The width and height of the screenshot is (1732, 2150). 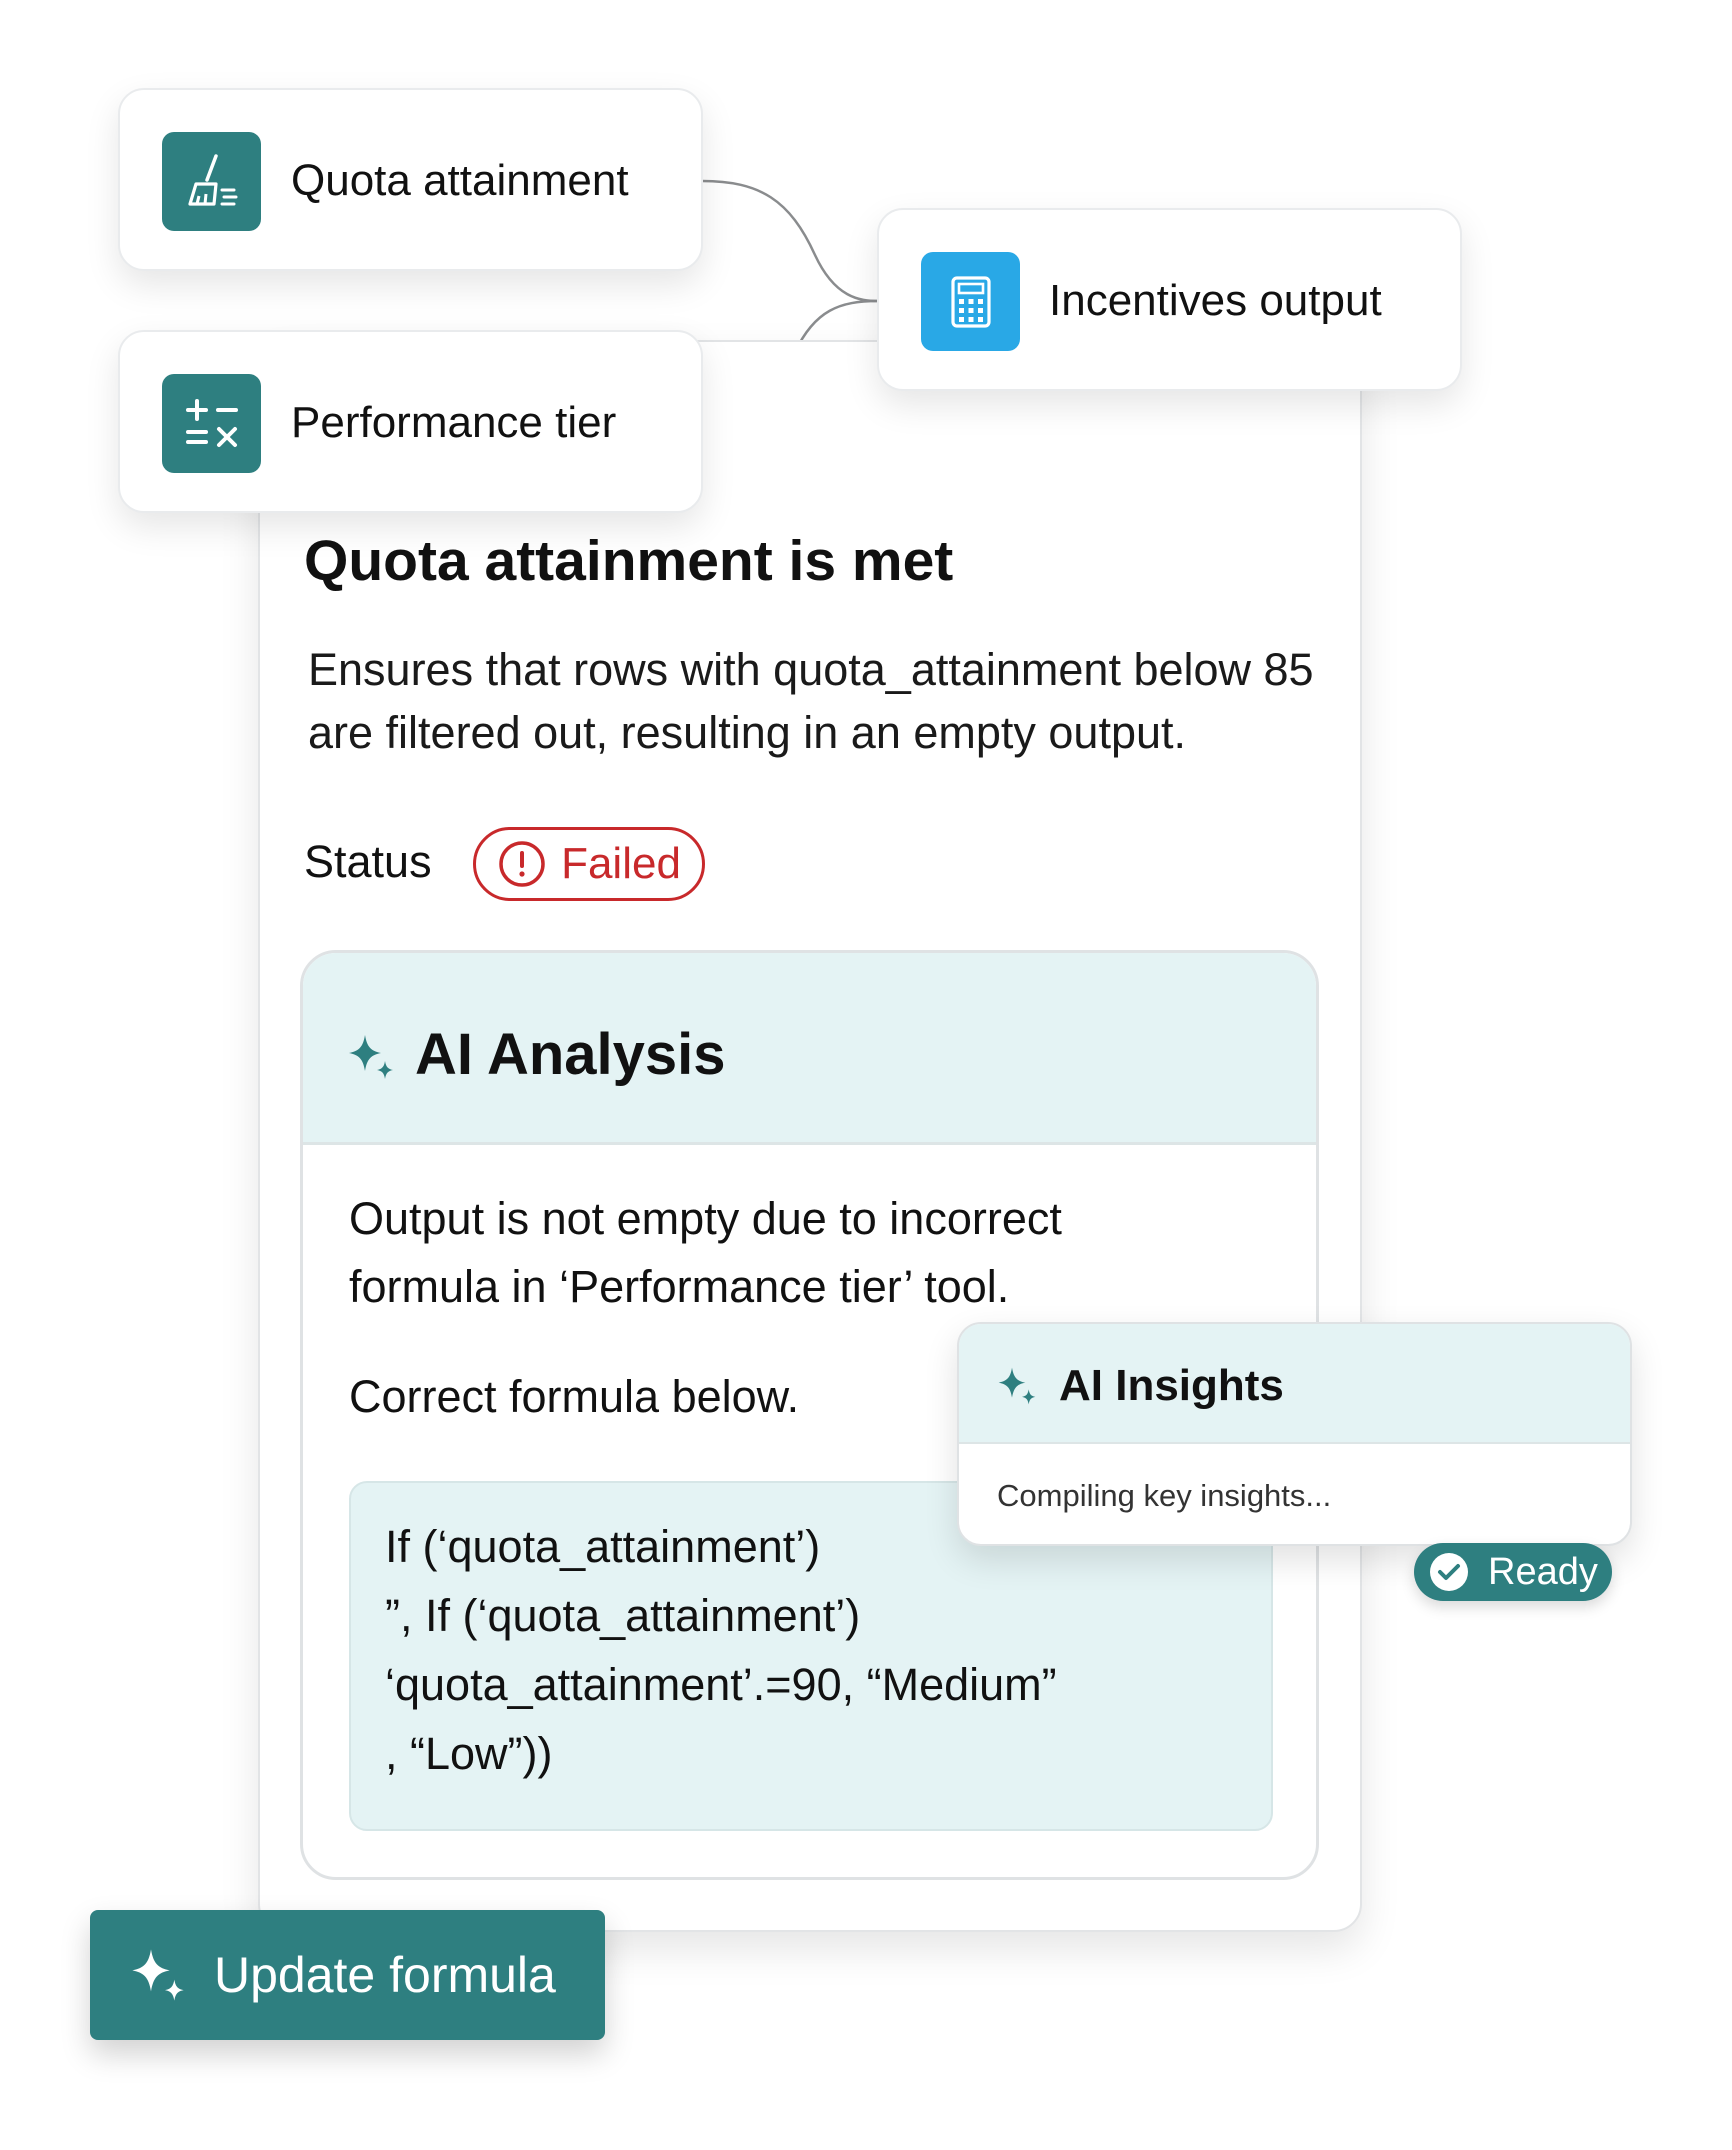 What do you see at coordinates (970, 301) in the screenshot?
I see `calculator-icon` at bounding box center [970, 301].